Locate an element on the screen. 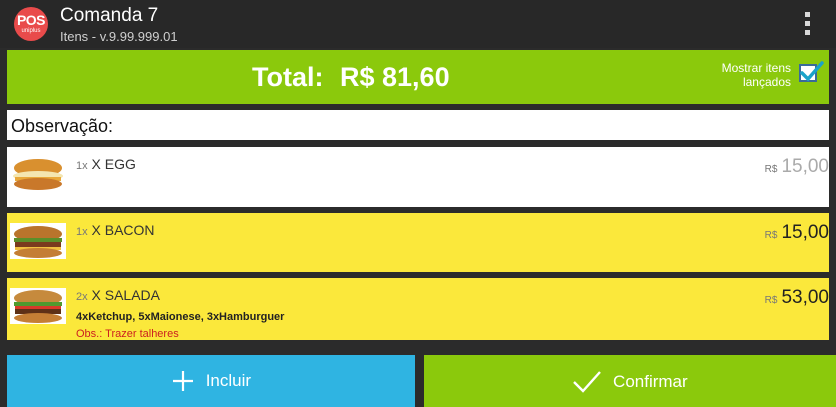  show-items-checkbox is located at coordinates (811, 71).